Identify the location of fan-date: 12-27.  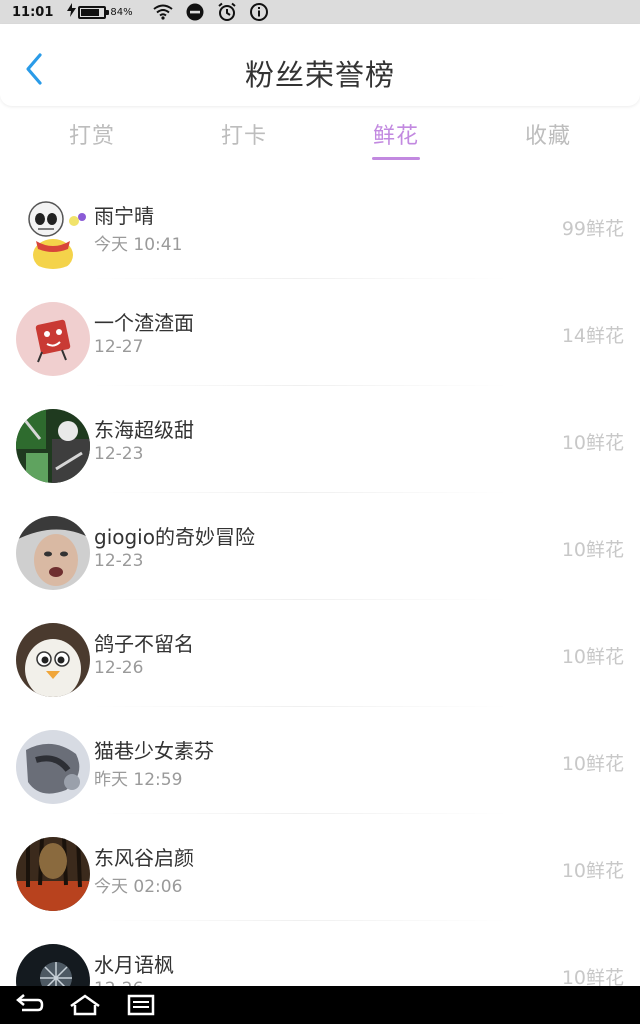
(119, 347).